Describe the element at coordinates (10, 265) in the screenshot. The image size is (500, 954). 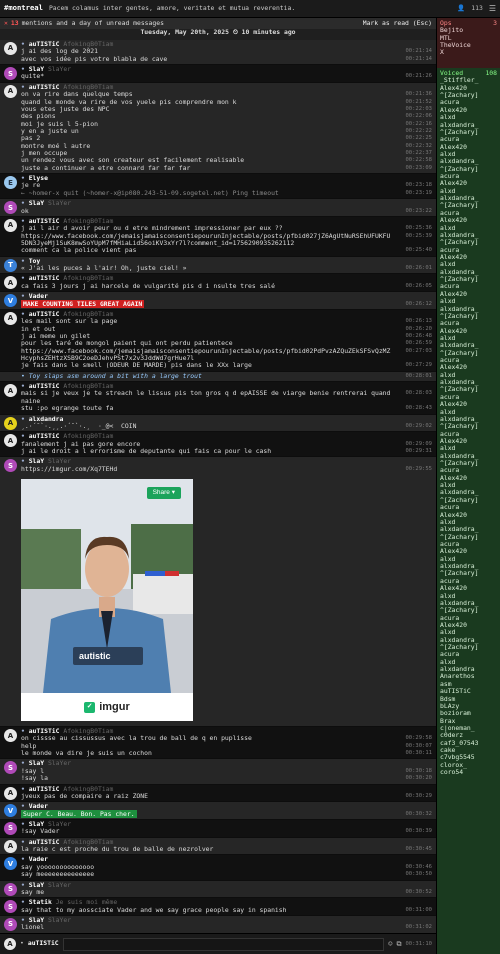
I see `avatar: T` at that location.